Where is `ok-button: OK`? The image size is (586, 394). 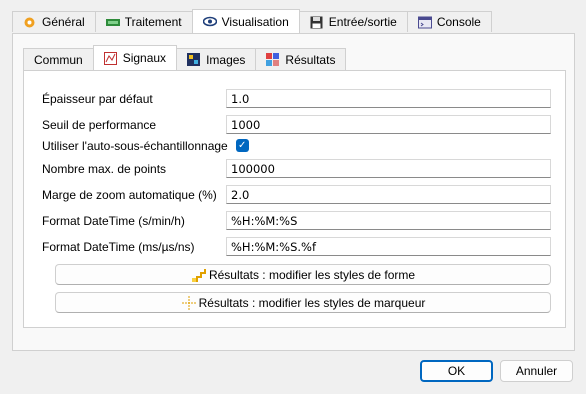
ok-button: OK is located at coordinates (456, 371).